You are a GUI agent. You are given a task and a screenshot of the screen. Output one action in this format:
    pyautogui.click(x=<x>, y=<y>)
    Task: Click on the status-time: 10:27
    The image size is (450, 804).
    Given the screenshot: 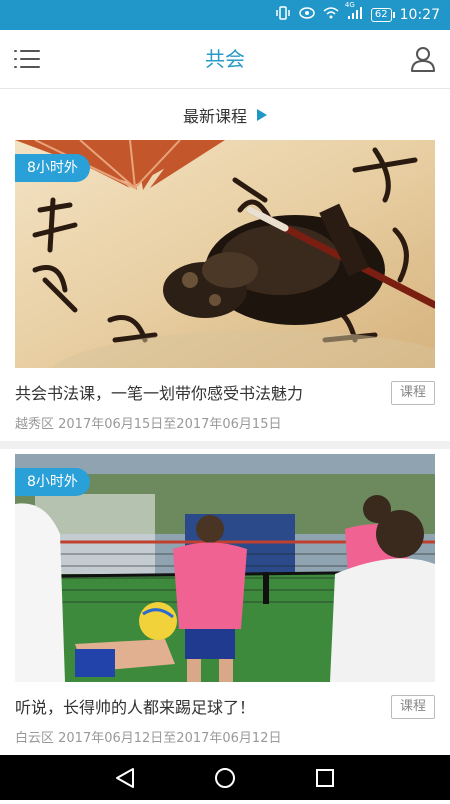 What is the action you would take?
    pyautogui.click(x=419, y=15)
    